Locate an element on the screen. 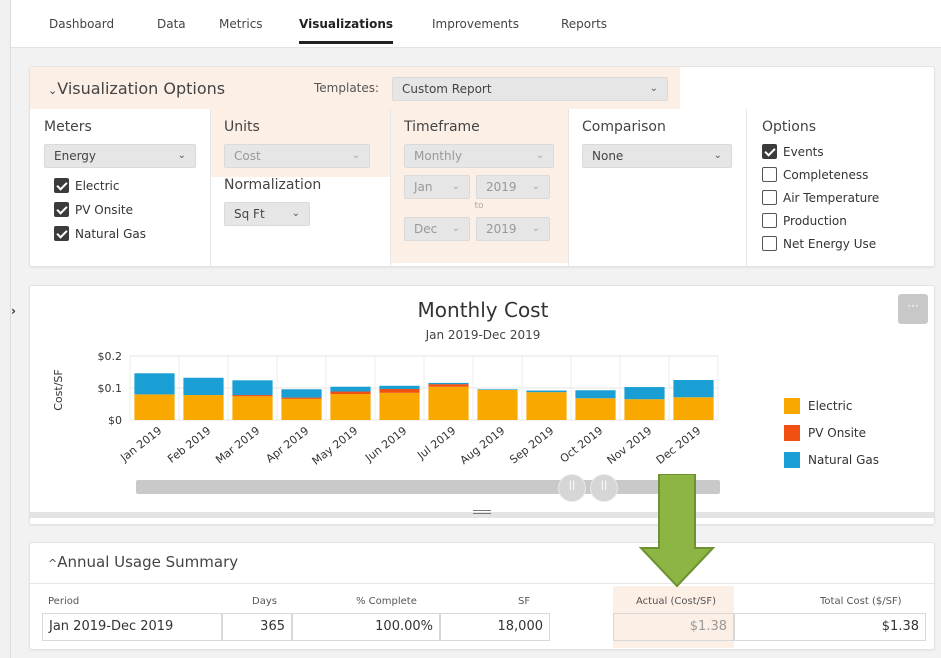 This screenshot has width=941, height=658. option-label: Production is located at coordinates (815, 221).